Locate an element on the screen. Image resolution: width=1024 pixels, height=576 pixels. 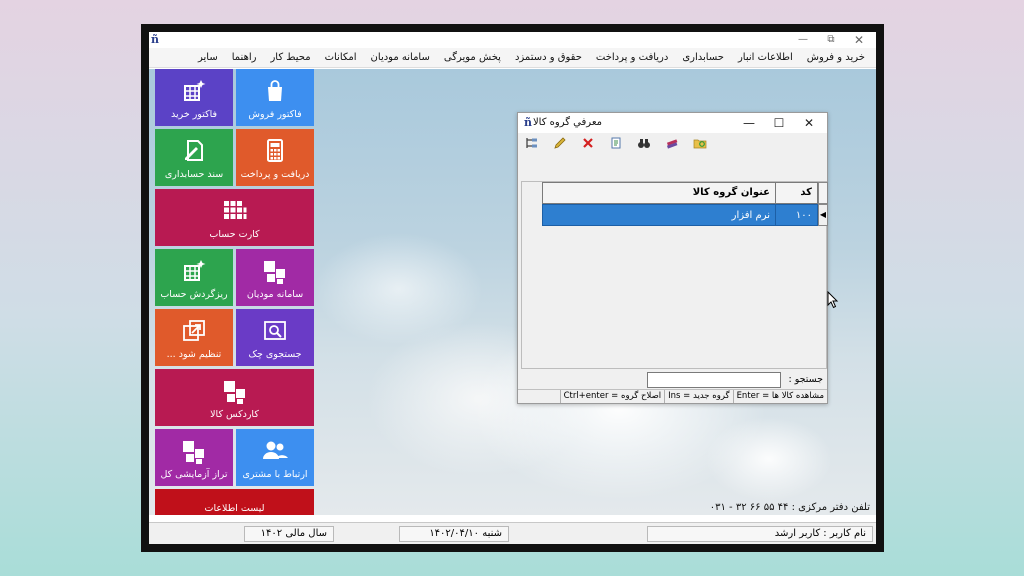
goods-group-table: کد گروه عنوان گروه کالا ۱۰۰ نرم افزار ◀ is located at coordinates (674, 275).